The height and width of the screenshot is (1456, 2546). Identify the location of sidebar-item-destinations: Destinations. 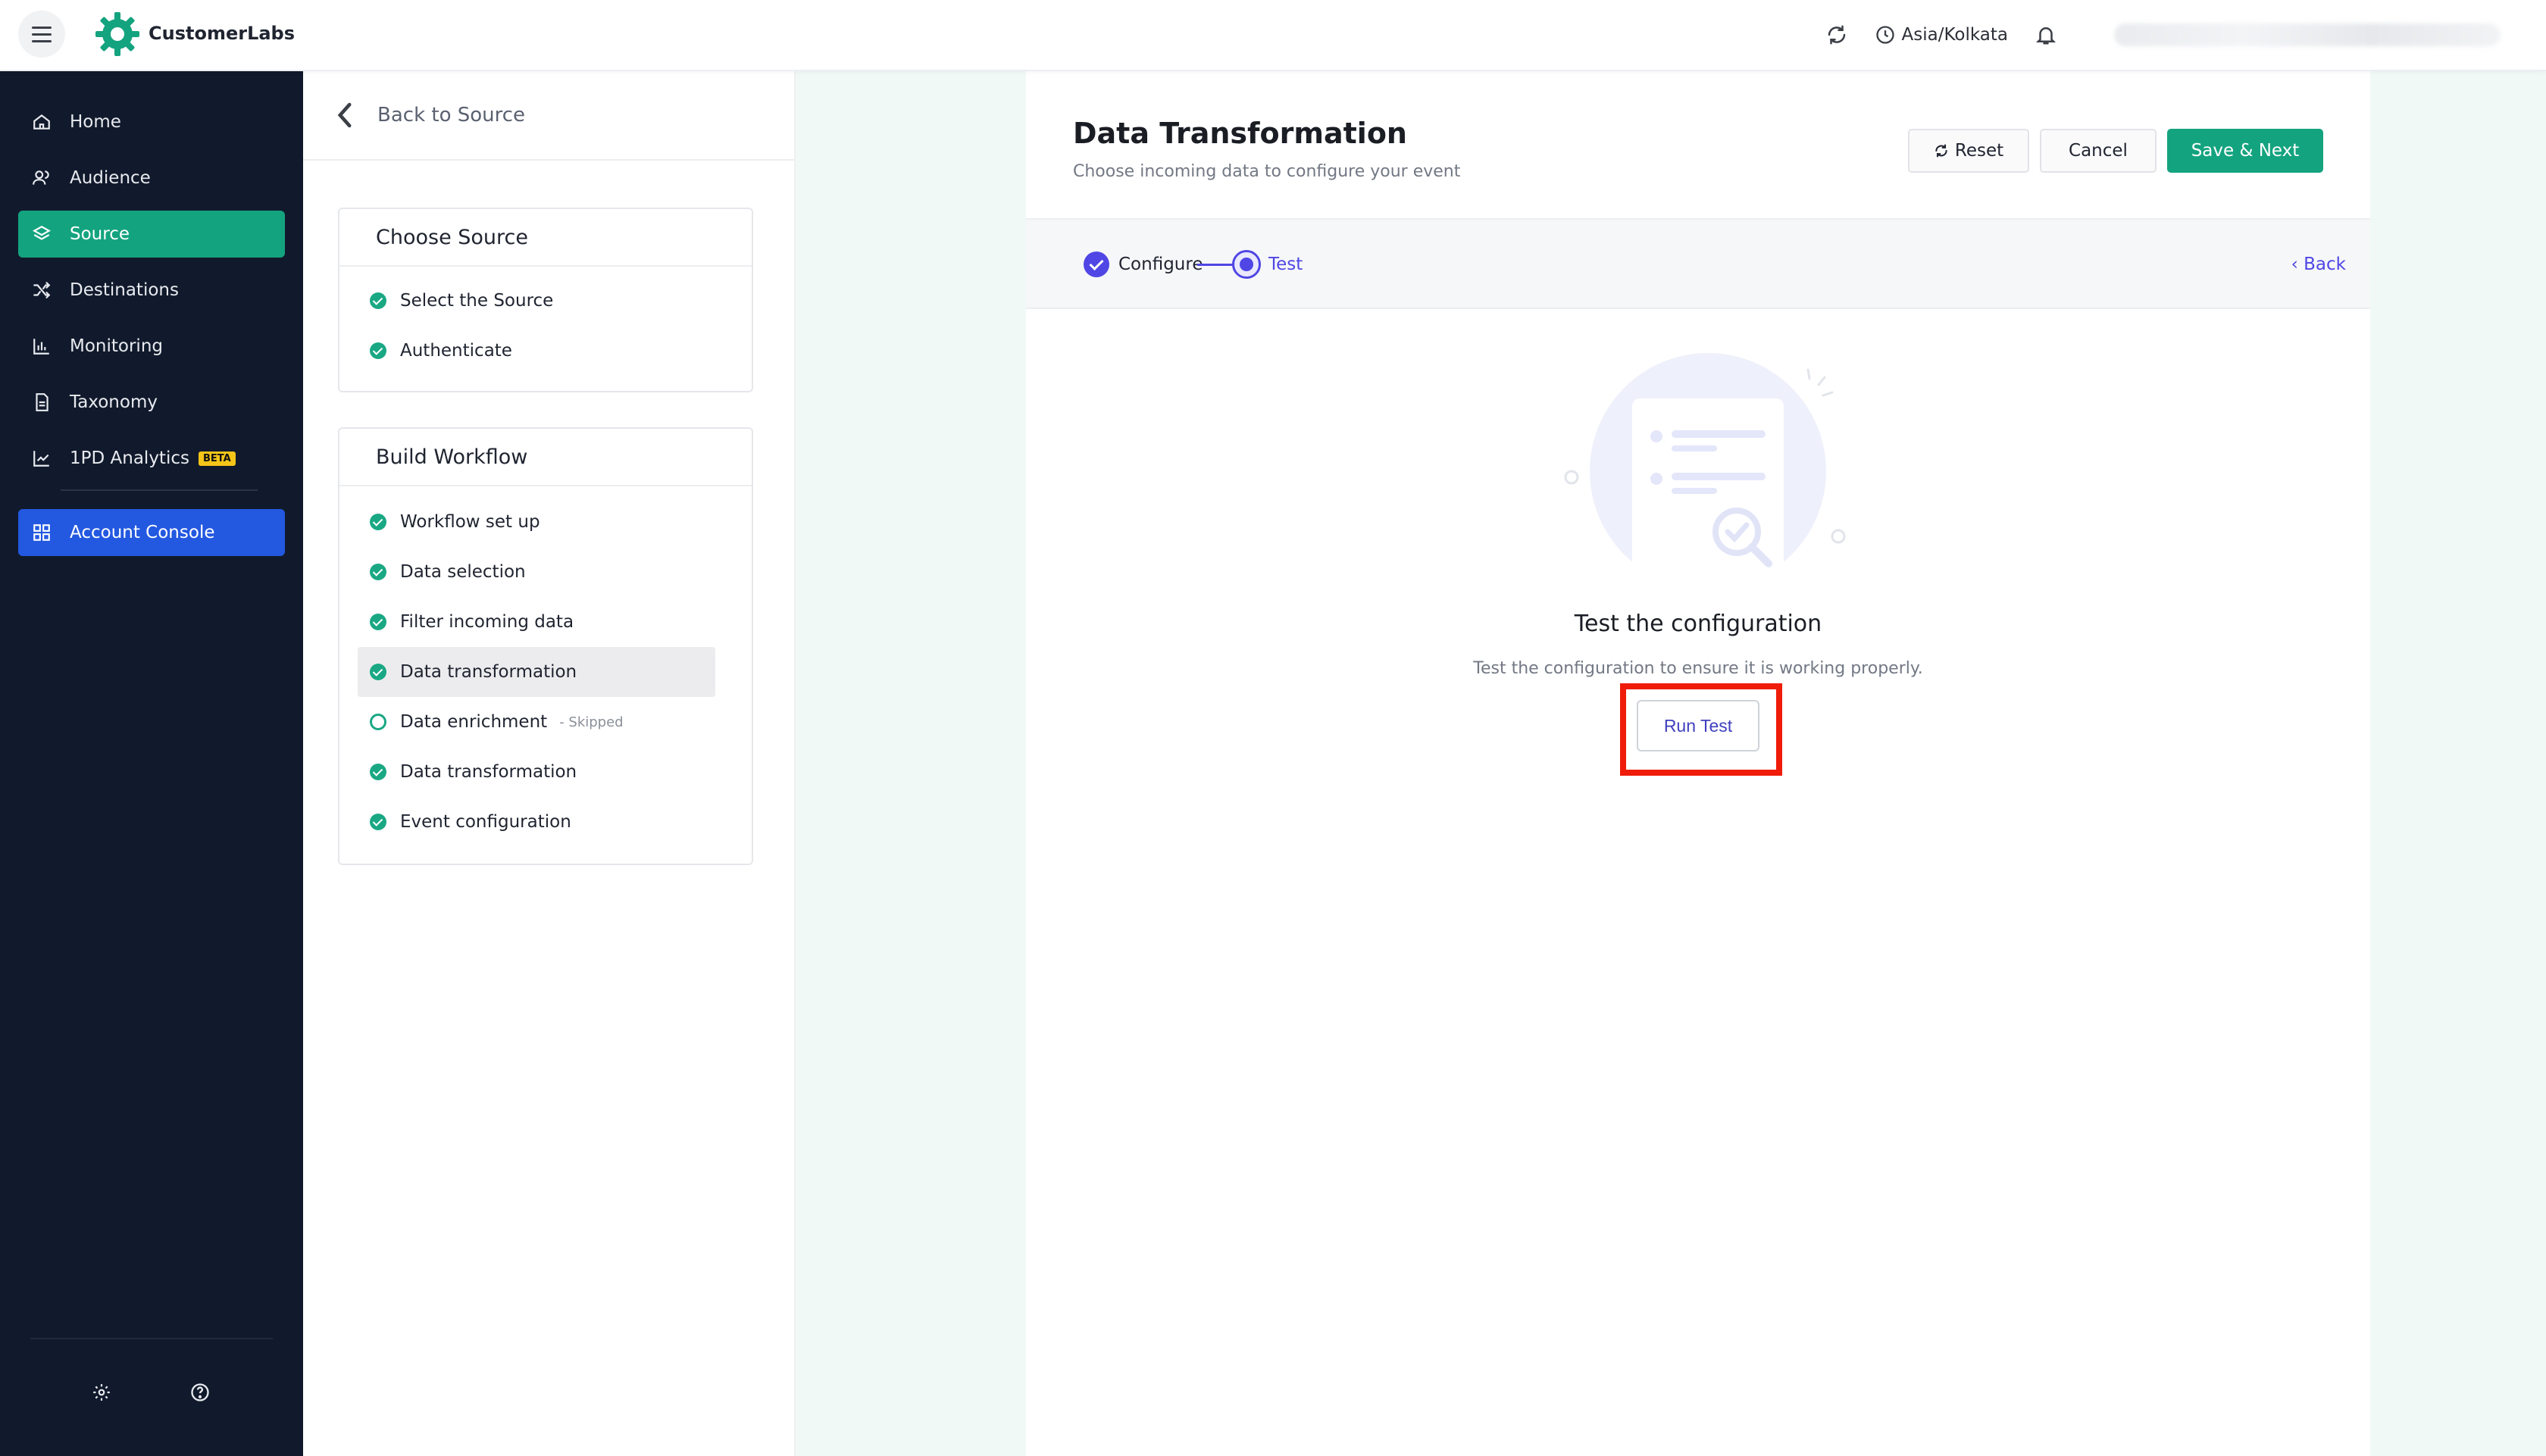
(151, 290).